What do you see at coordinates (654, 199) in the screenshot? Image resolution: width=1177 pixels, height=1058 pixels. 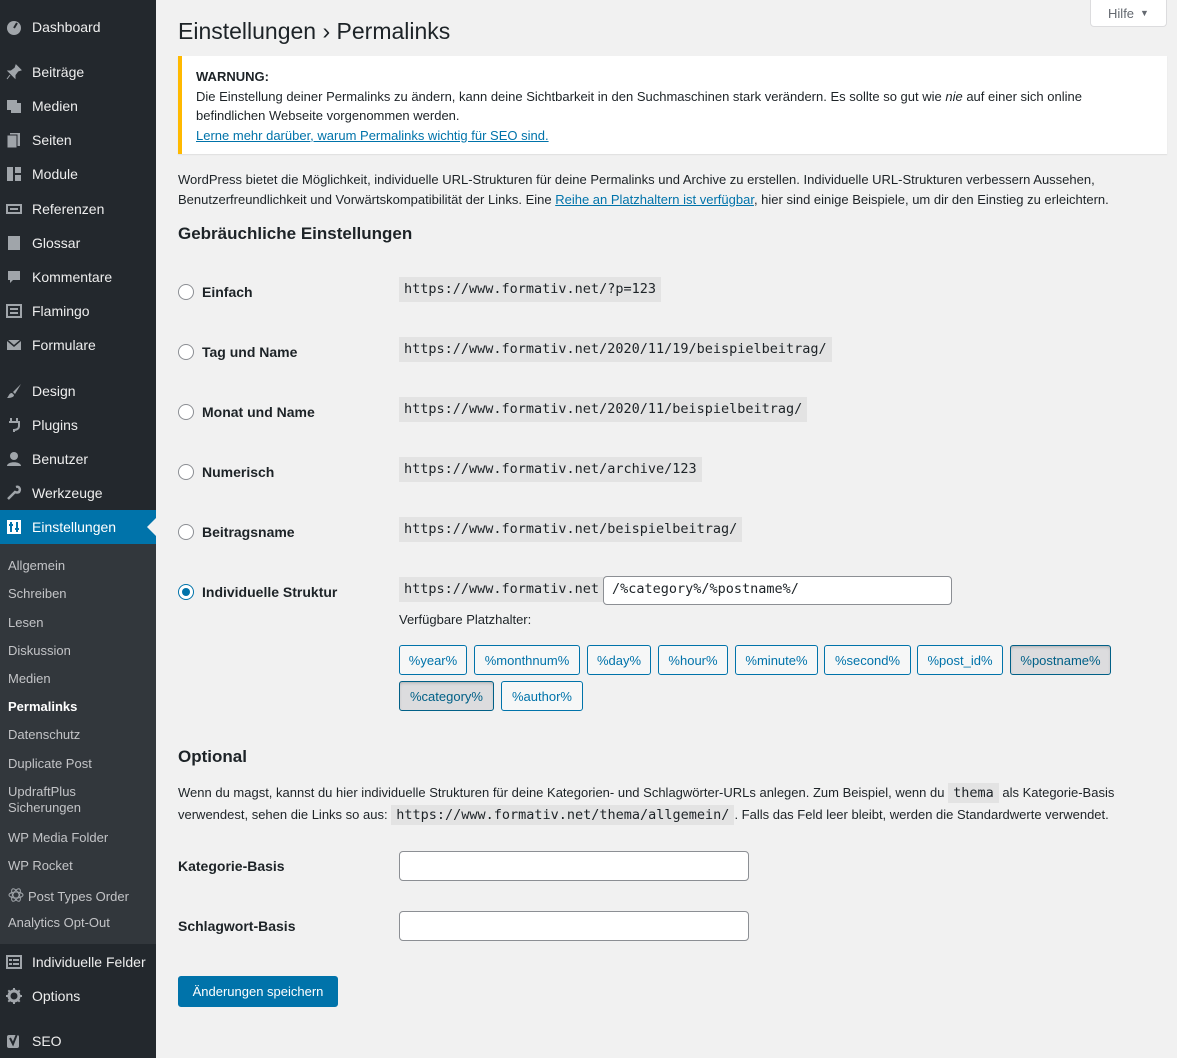 I see `placeholders-link: Reihe an Platzhaltern ist verfügbar` at bounding box center [654, 199].